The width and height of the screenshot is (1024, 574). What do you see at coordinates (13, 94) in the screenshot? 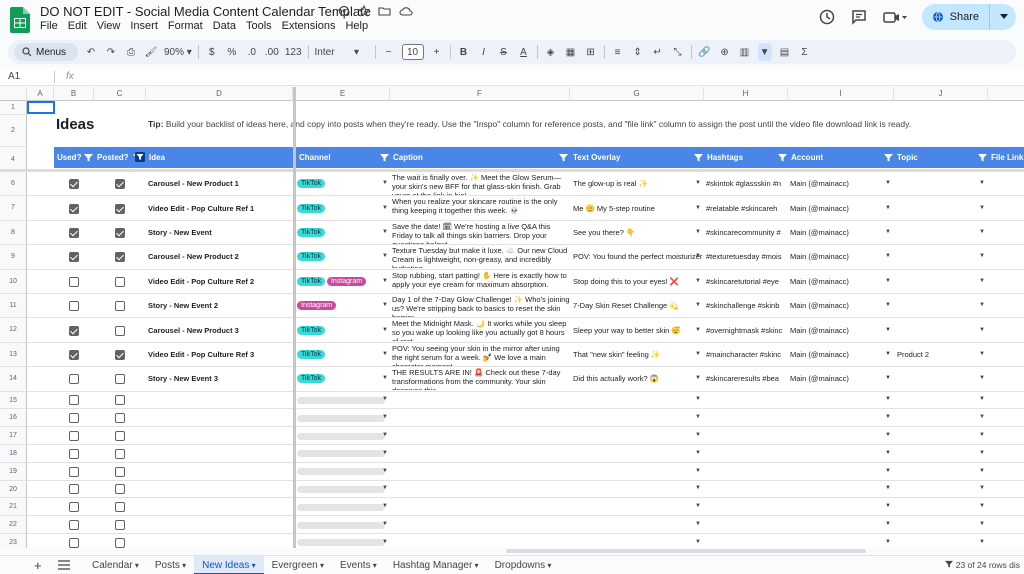
I see `select-all-corner` at bounding box center [13, 94].